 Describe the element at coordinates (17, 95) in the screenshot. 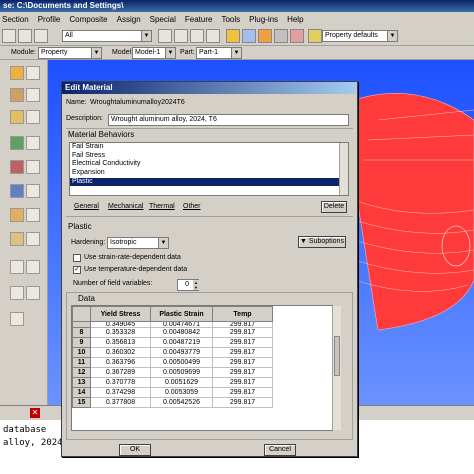

I see `section-icon` at that location.